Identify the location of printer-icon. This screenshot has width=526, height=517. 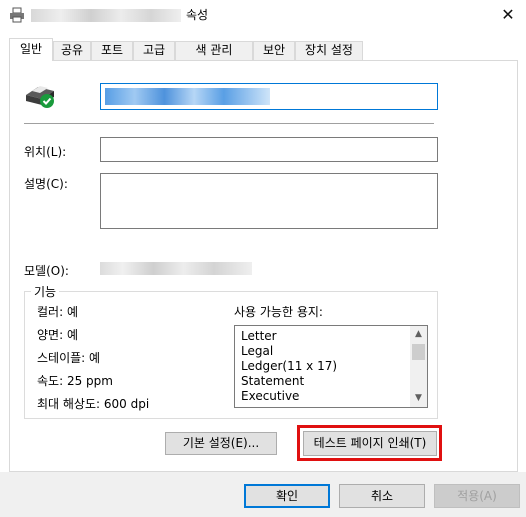
(17, 15).